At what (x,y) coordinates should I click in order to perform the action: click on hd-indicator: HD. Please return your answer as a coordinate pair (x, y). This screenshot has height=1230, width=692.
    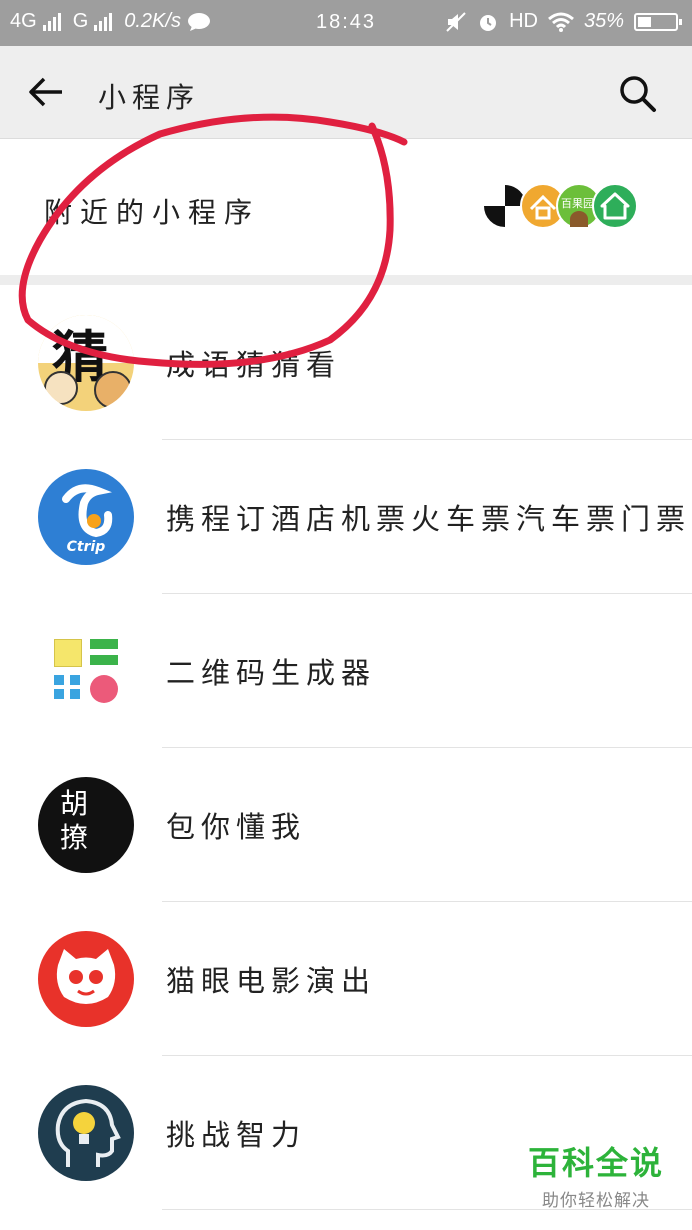
    Looking at the image, I should click on (523, 21).